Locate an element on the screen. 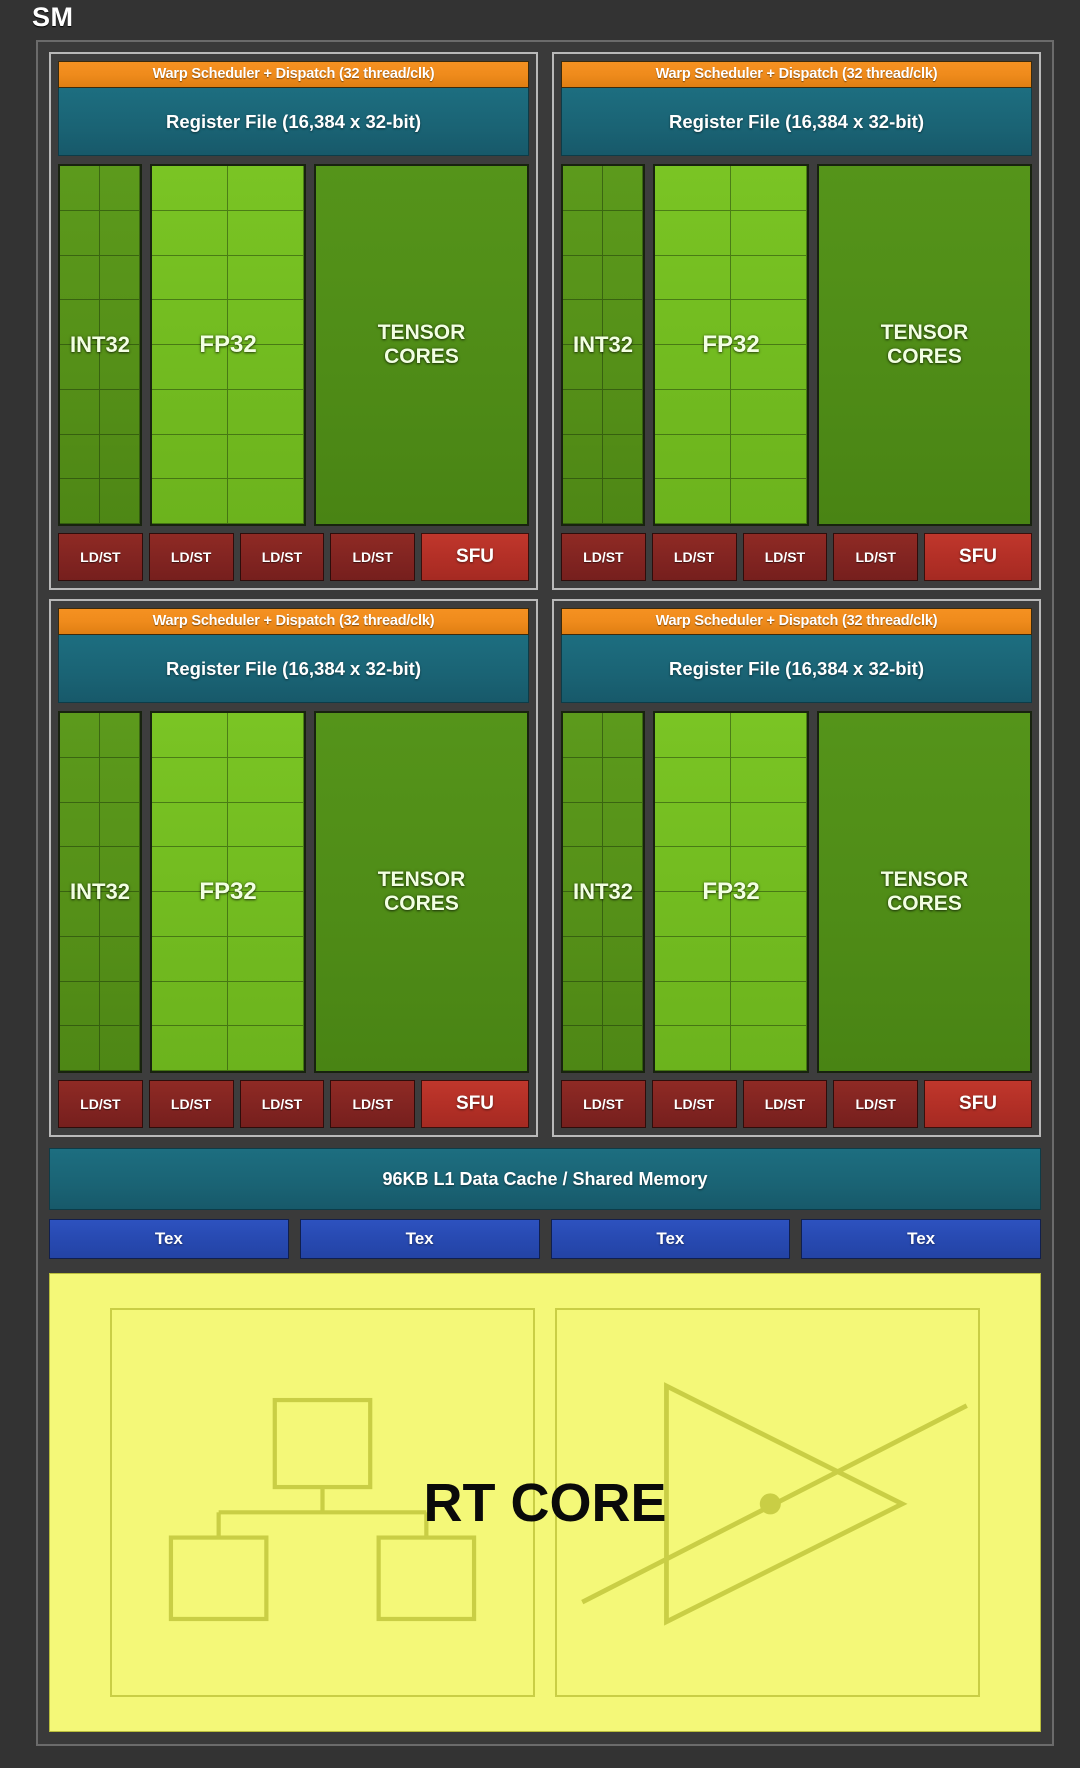 The width and height of the screenshot is (1080, 1768). register-file-1: Register File (16,384 x 32-bit) is located at coordinates (796, 122).